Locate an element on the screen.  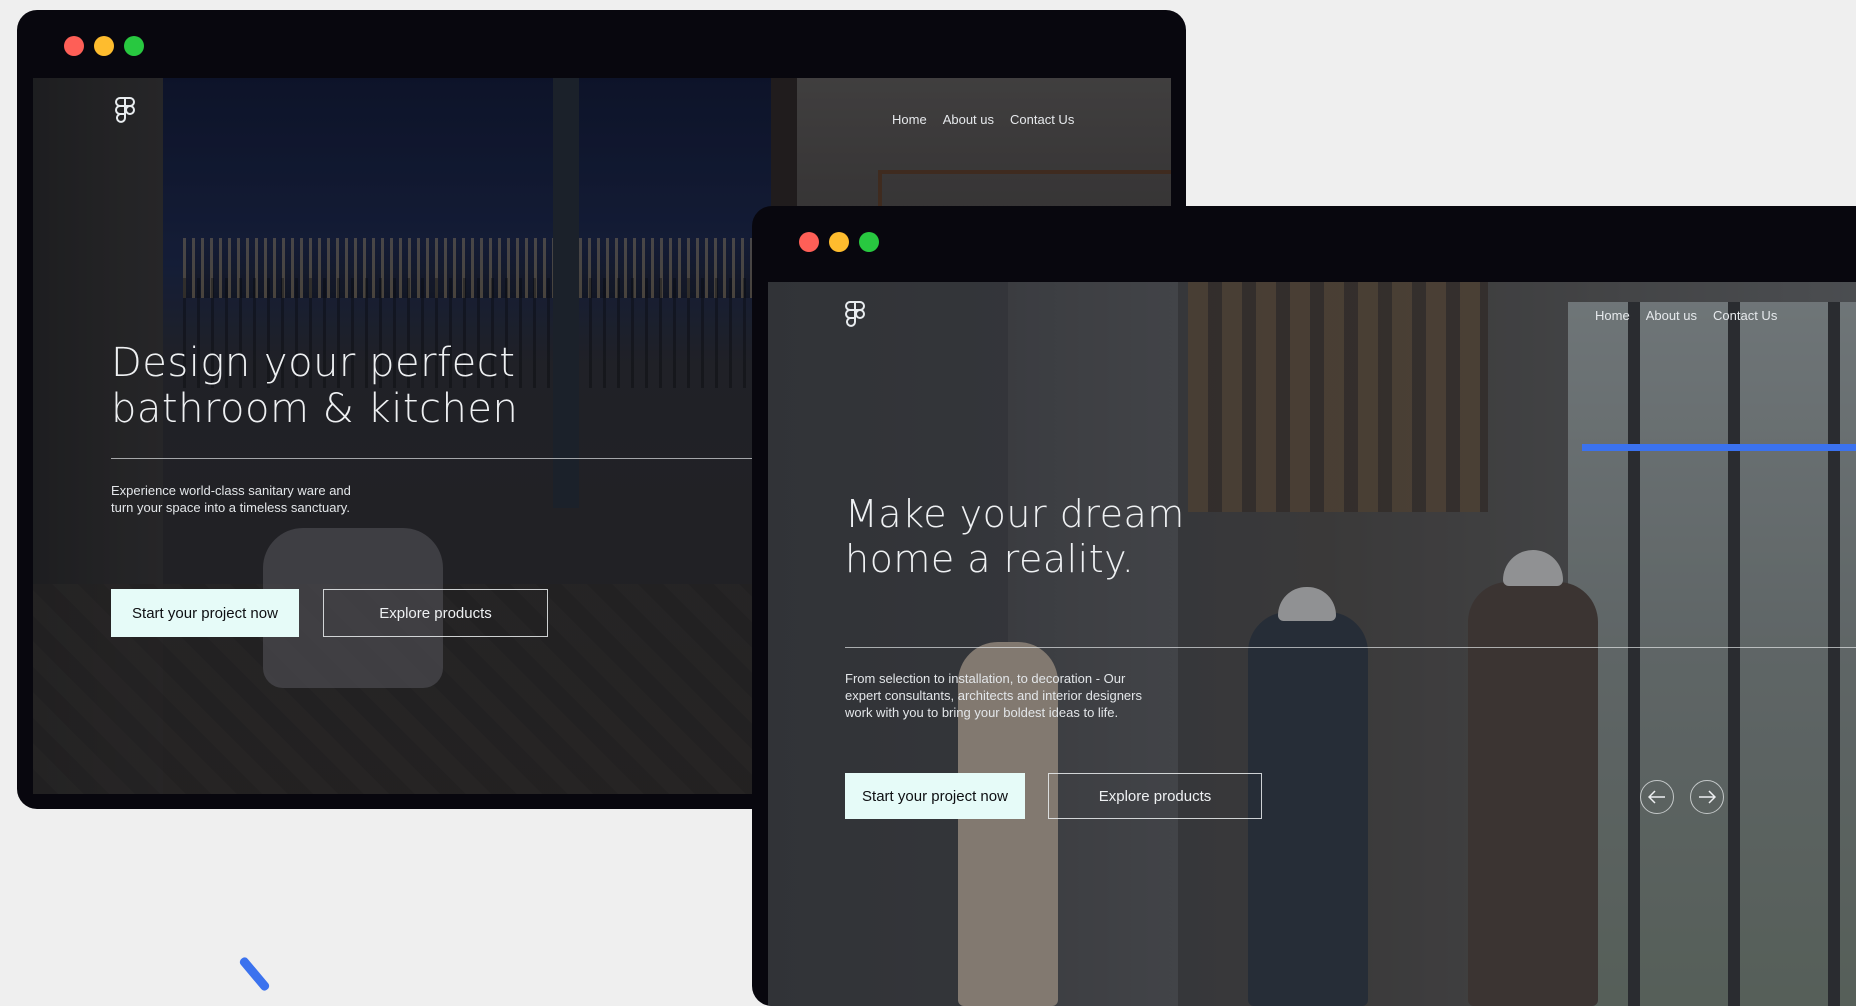
arrow-right-icon is located at coordinates (1707, 797).